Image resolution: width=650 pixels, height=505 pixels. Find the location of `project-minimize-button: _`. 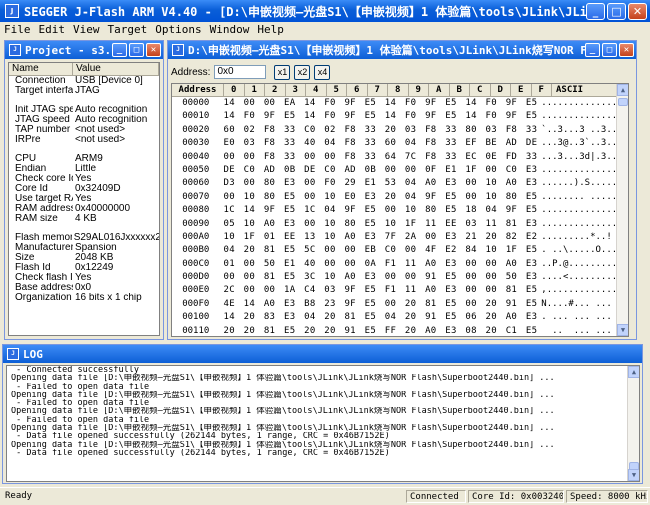

project-minimize-button: _ is located at coordinates (119, 50).